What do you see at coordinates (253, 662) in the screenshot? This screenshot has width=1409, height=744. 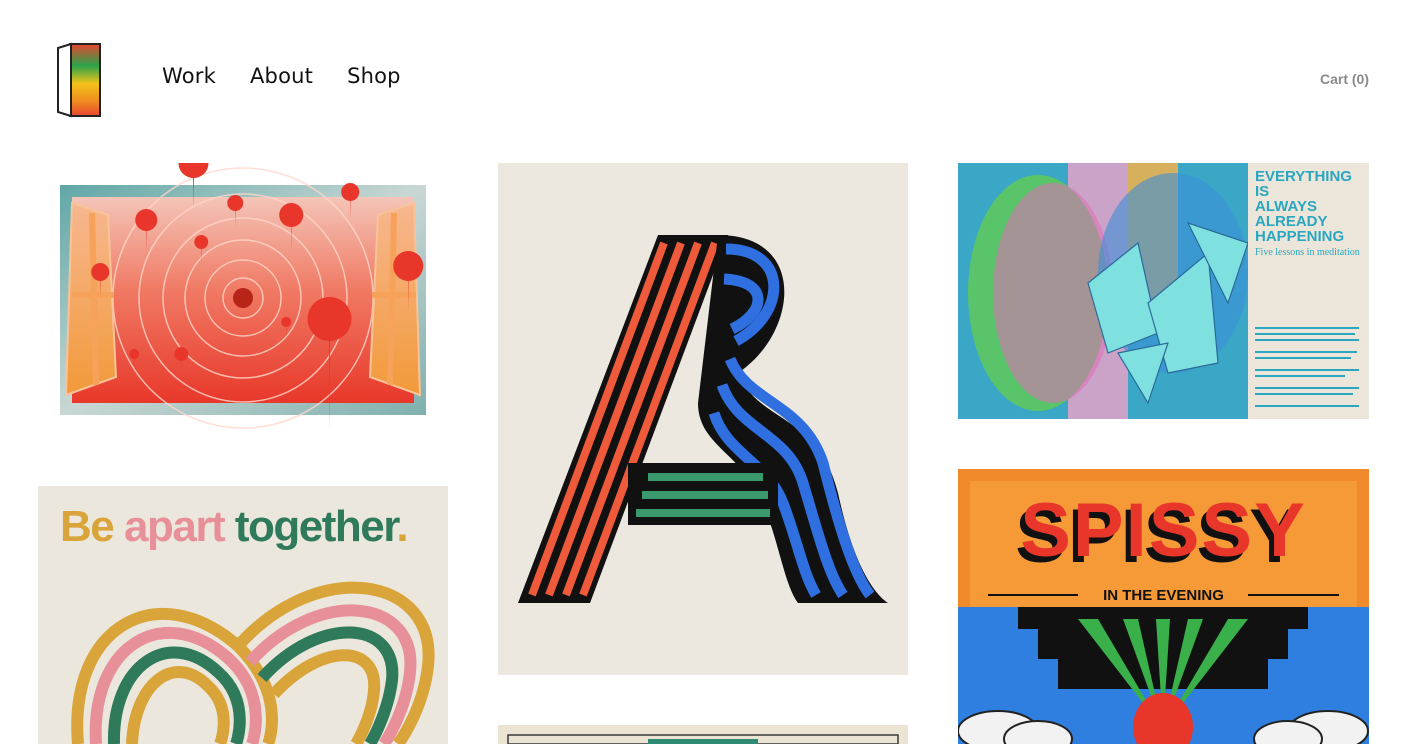 I see `apart-loops-artwork` at bounding box center [253, 662].